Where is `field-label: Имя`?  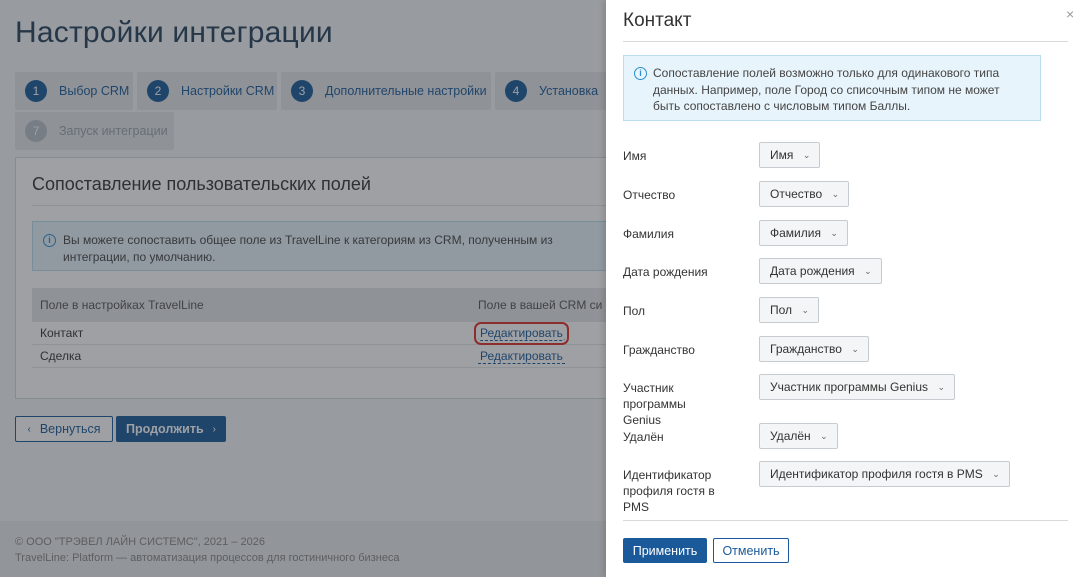 field-label: Имя is located at coordinates (635, 156).